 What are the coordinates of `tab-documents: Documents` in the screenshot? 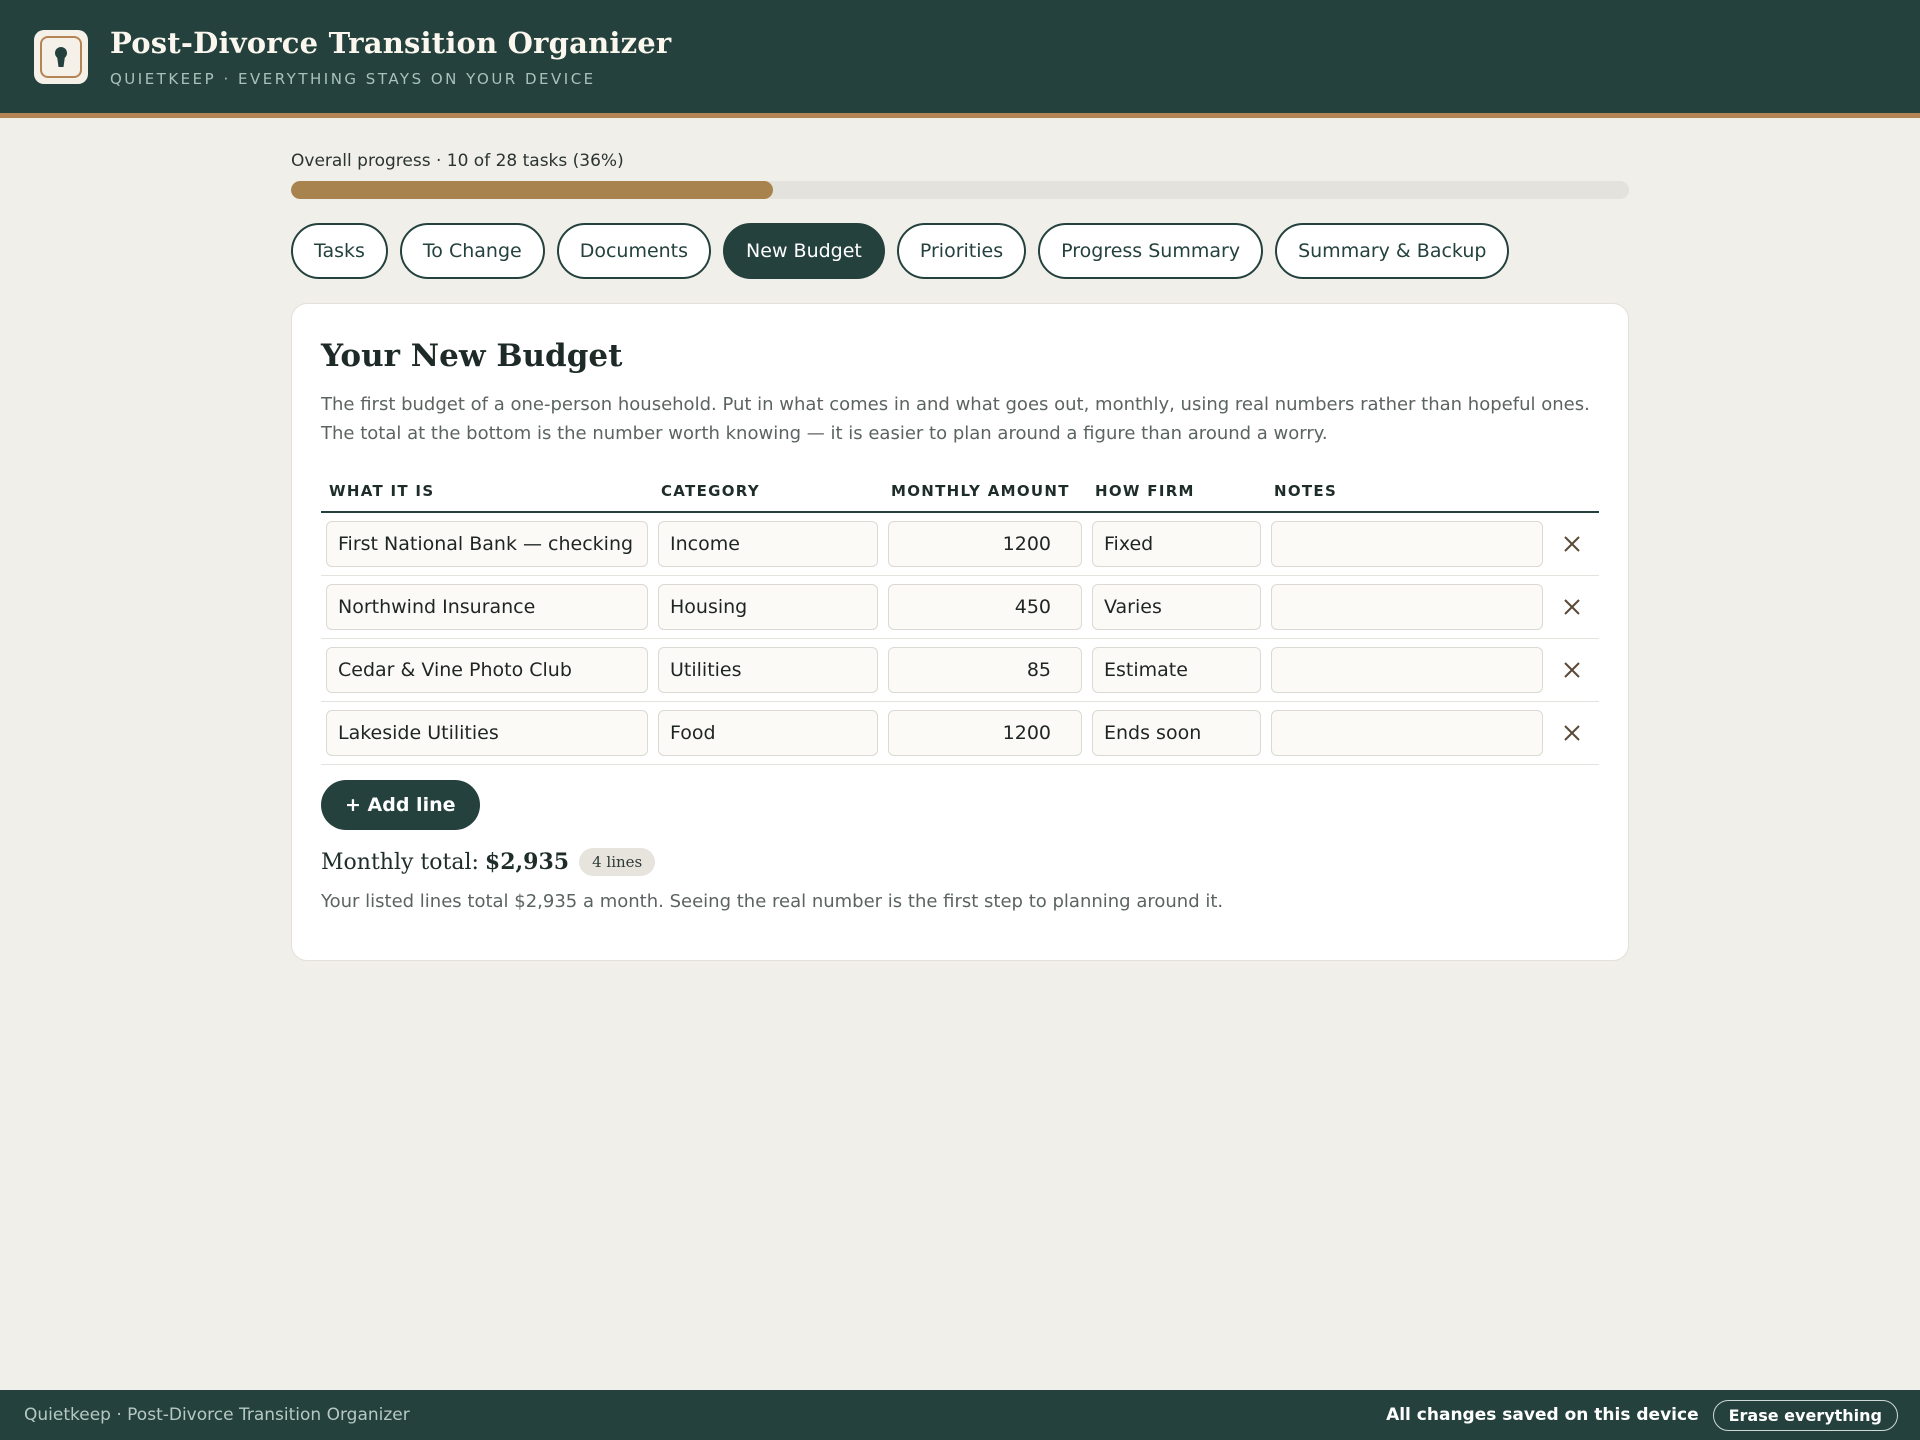 It's located at (634, 251).